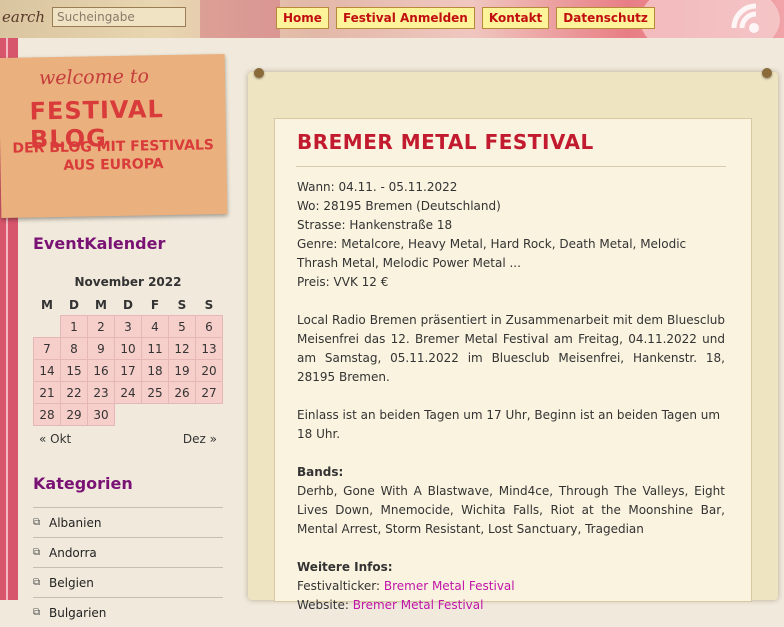 This screenshot has width=784, height=627. What do you see at coordinates (128, 582) in the screenshot?
I see `category-item: ⧉ Belgien` at bounding box center [128, 582].